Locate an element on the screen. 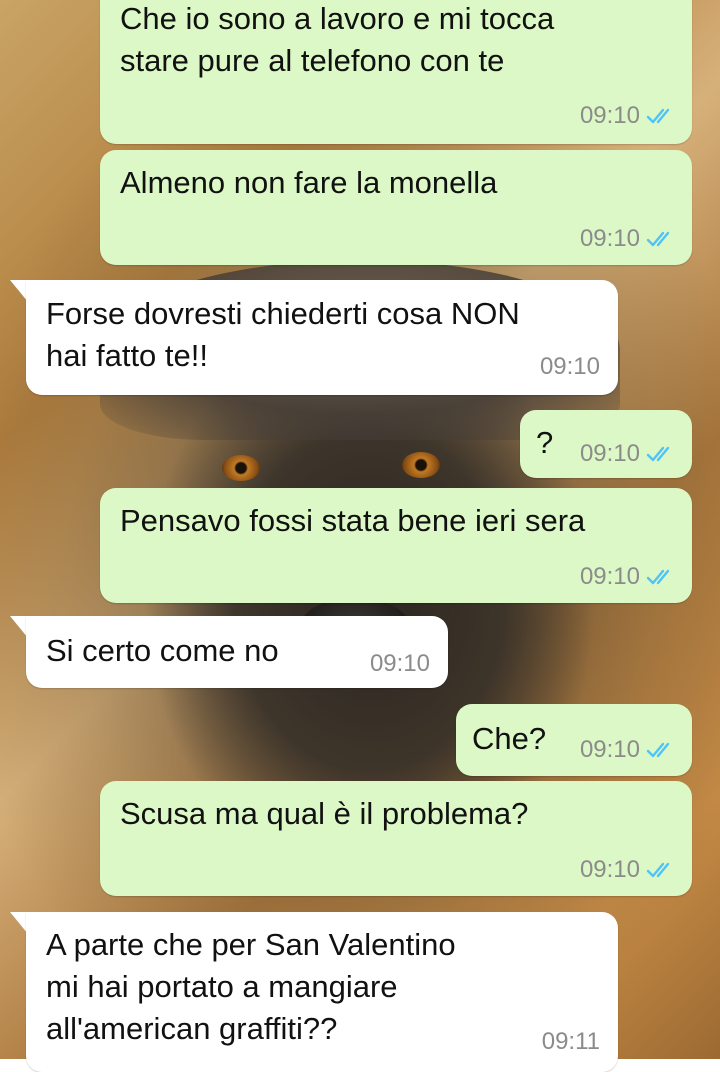 The width and height of the screenshot is (720, 1072). message-text: Si certo come no is located at coordinates (162, 651).